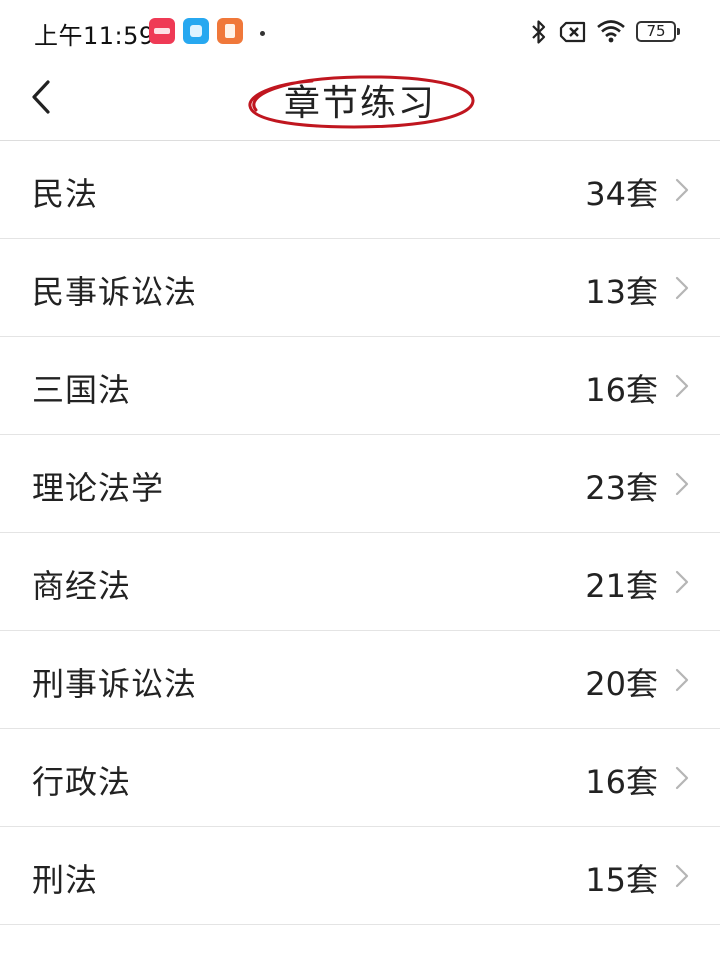 This screenshot has width=720, height=960. I want to click on red-app-notification-icon, so click(162, 31).